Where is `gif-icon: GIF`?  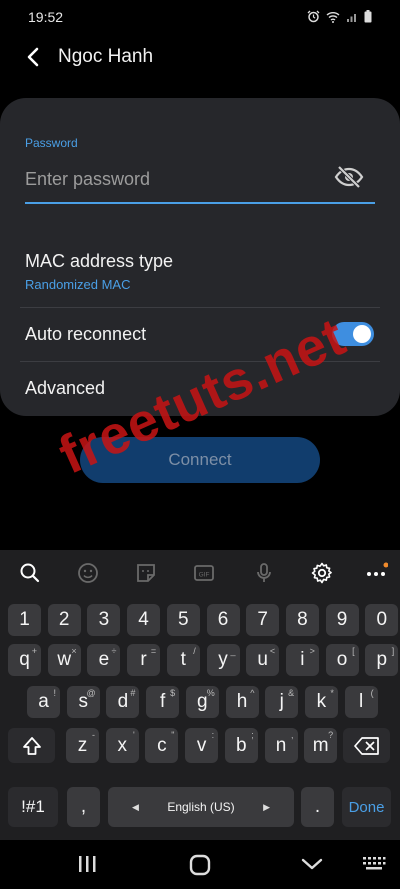
gif-icon: GIF is located at coordinates (204, 573).